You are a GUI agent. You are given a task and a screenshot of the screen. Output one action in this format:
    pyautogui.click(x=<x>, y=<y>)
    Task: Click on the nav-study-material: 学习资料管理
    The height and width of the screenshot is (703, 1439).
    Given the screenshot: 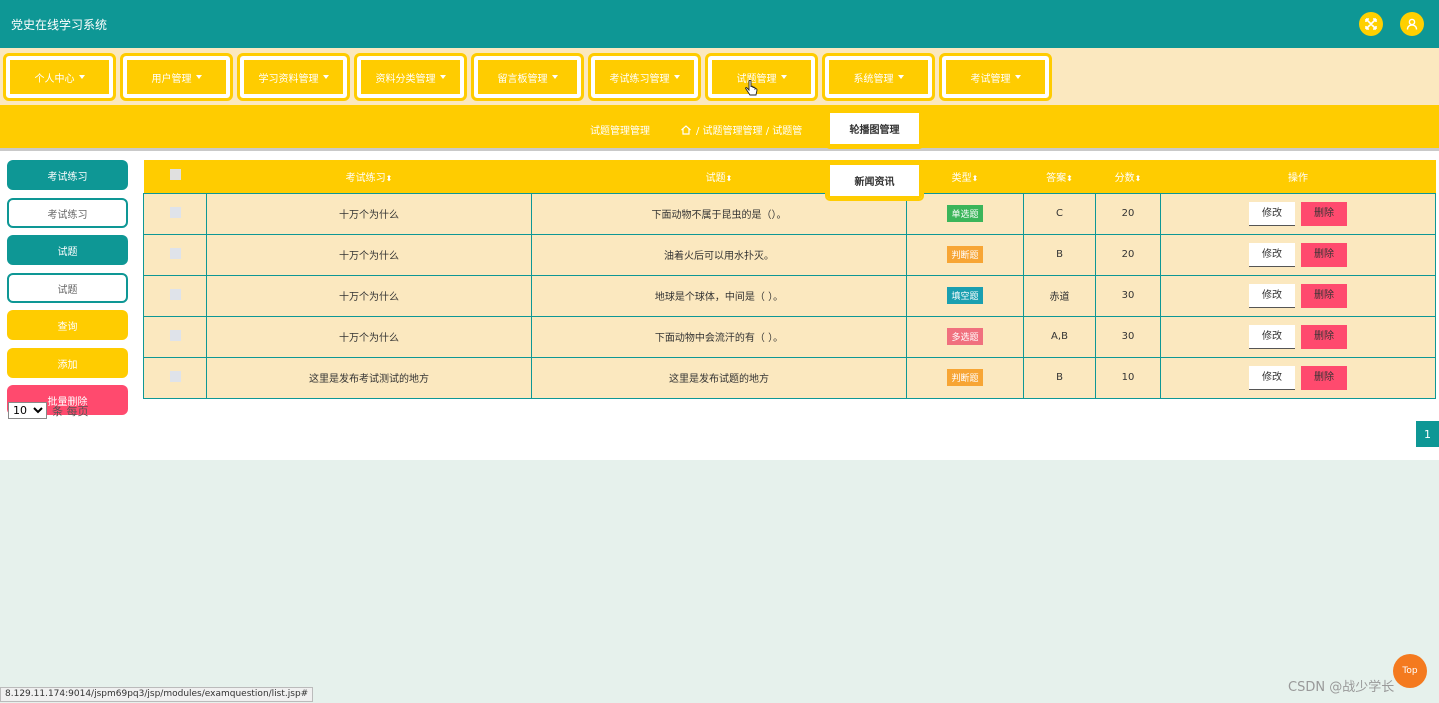 What is the action you would take?
    pyautogui.click(x=293, y=77)
    